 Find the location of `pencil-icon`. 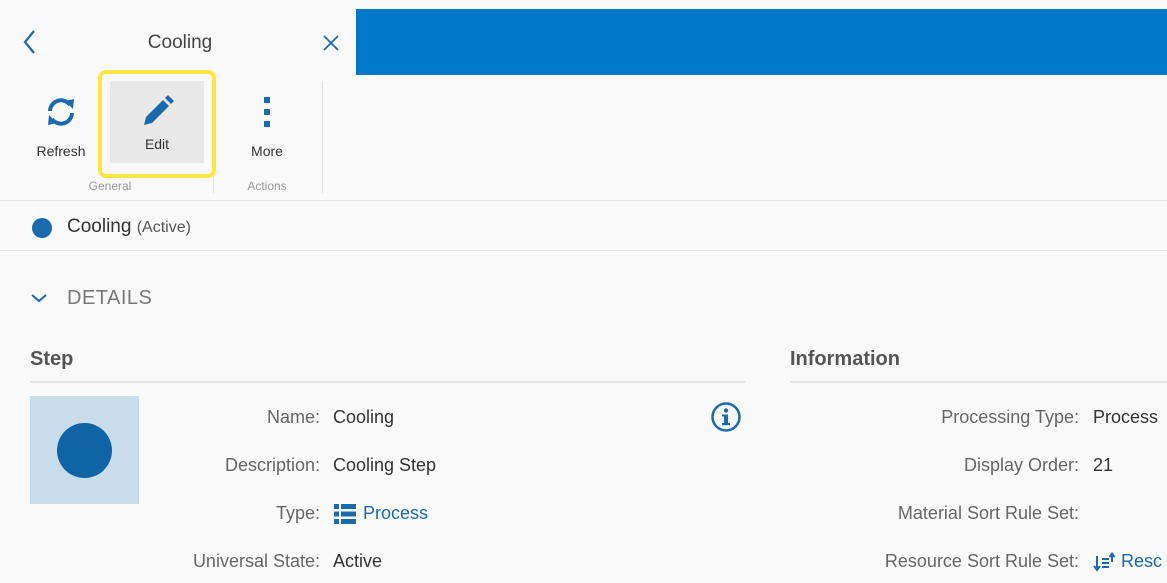

pencil-icon is located at coordinates (159, 110).